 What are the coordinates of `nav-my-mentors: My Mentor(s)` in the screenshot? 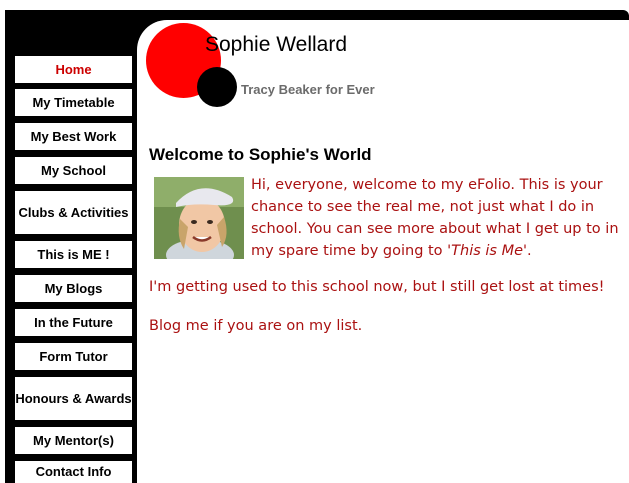 It's located at (73, 440).